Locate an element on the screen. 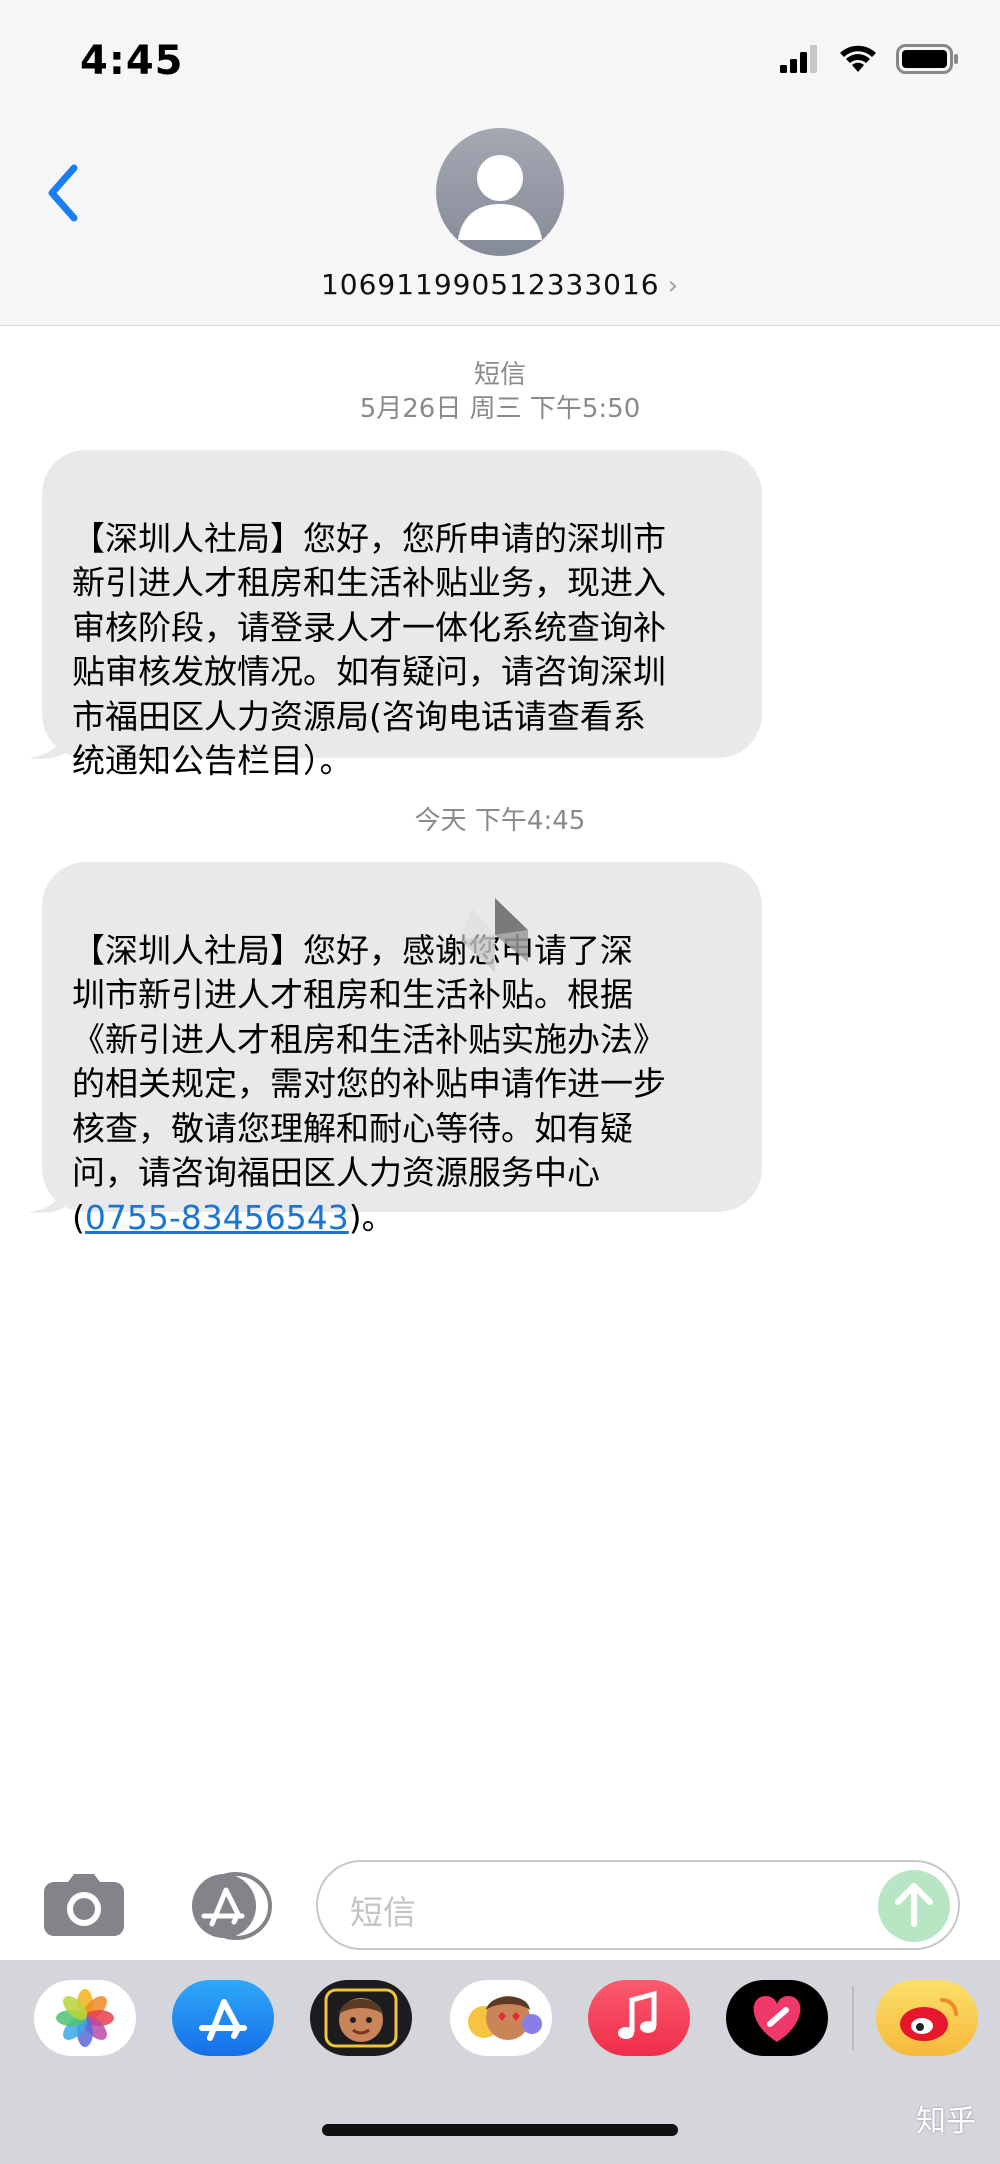 This screenshot has height=2164, width=1000. photos-app-icon is located at coordinates (85, 2018).